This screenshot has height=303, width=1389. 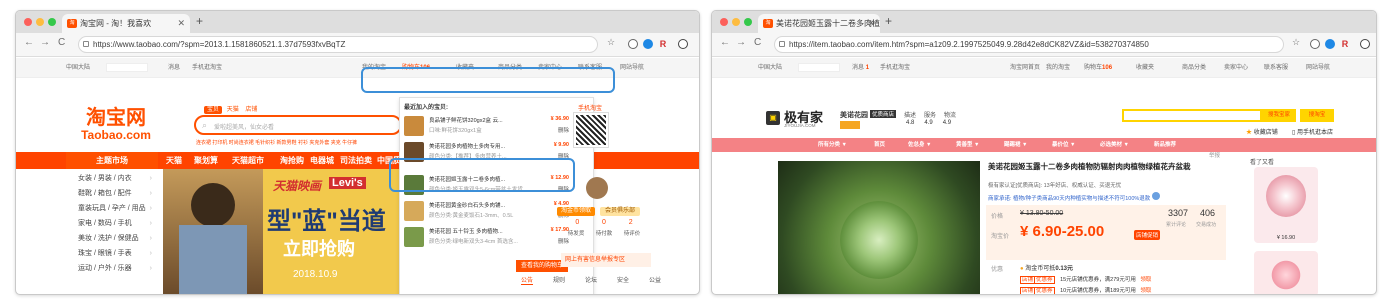 What do you see at coordinates (920, 145) in the screenshot?
I see `shop-nav-item-3: 佐总身 ▼` at bounding box center [920, 145].